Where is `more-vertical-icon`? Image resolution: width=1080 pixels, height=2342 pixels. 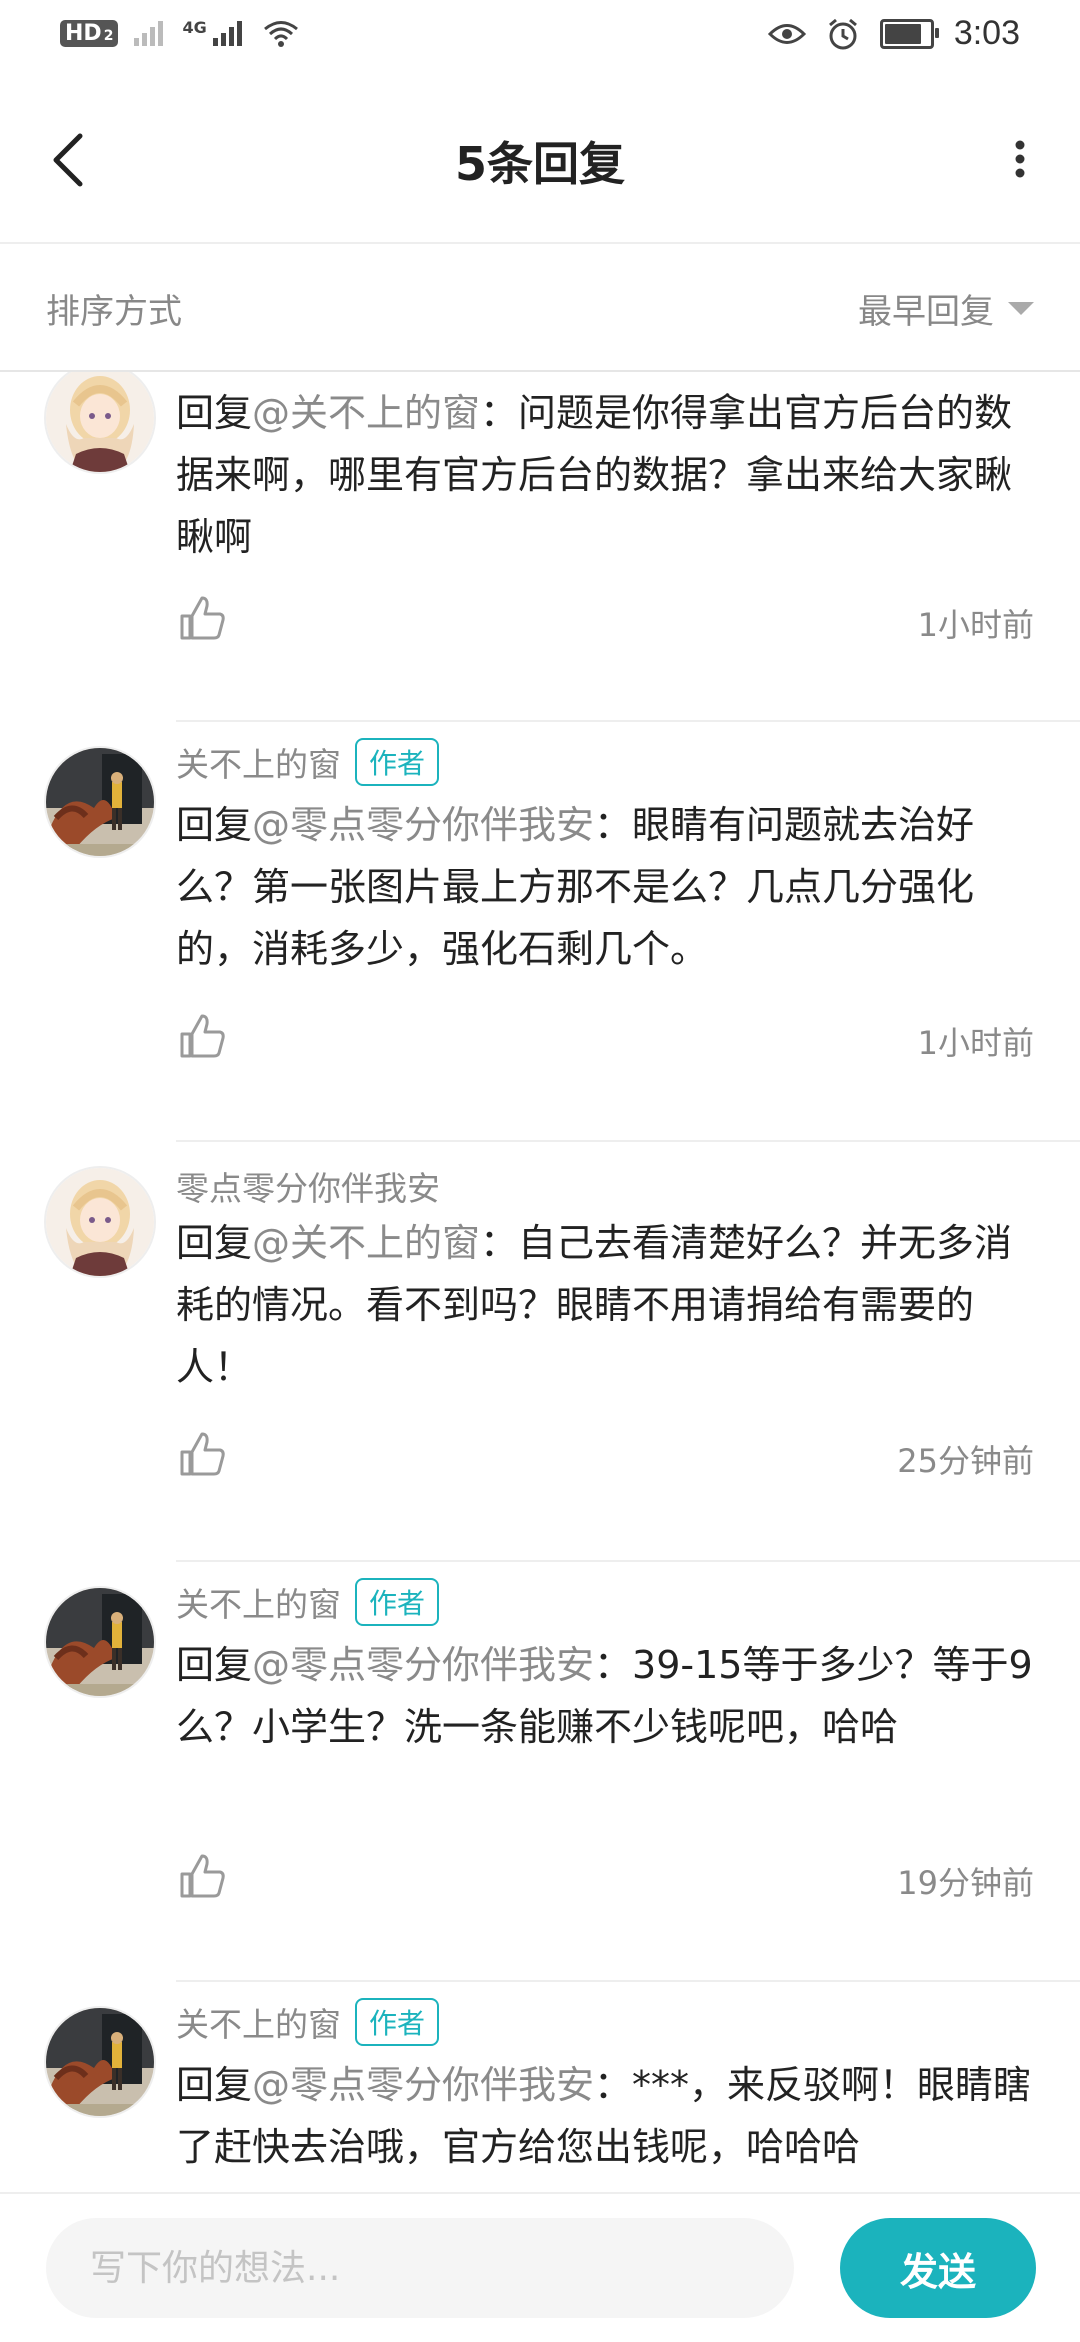 more-vertical-icon is located at coordinates (1020, 159).